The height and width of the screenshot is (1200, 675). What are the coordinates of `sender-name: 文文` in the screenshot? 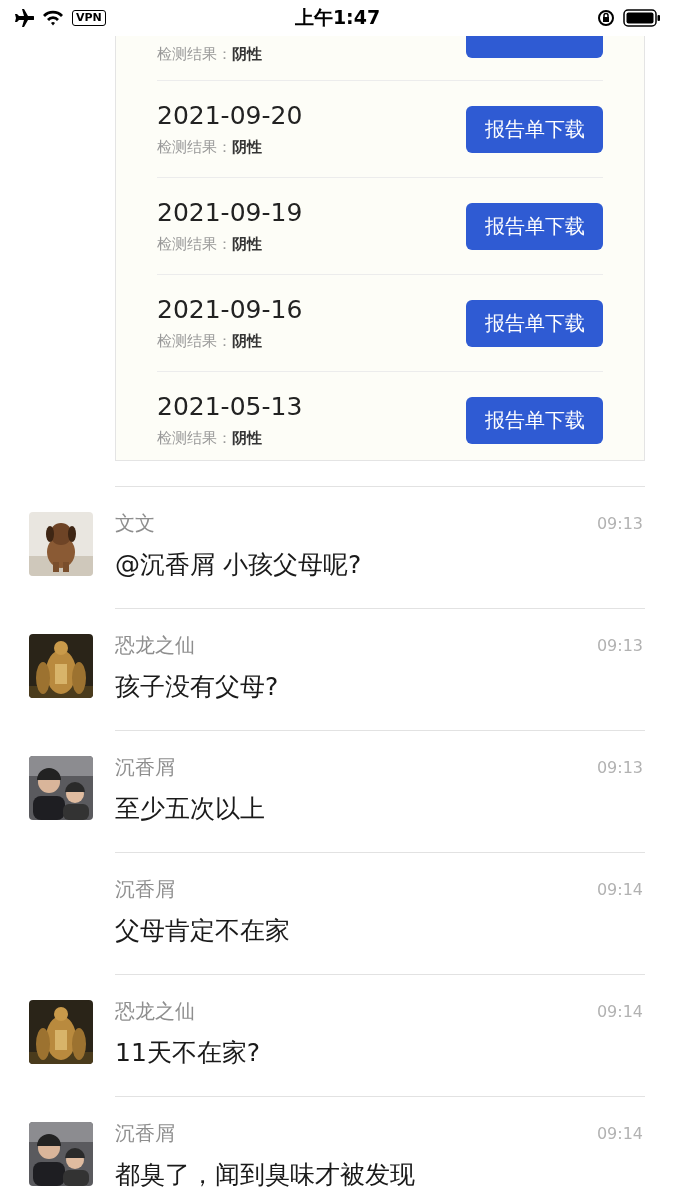 It's located at (135, 523).